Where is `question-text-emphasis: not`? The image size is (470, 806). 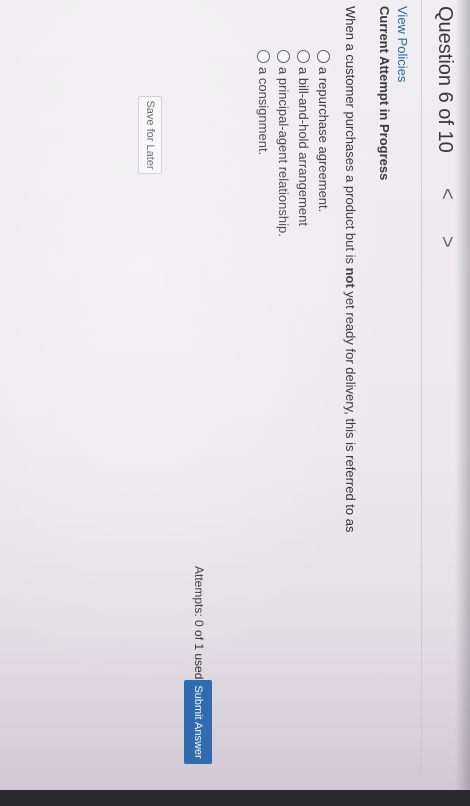
question-text-emphasis: not is located at coordinates (350, 277).